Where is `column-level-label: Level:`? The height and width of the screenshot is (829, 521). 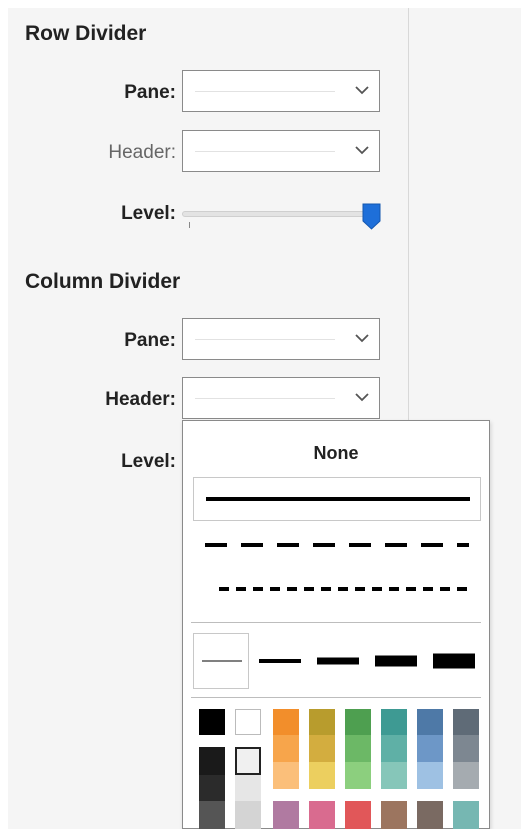
column-level-label: Level: is located at coordinates (148, 461).